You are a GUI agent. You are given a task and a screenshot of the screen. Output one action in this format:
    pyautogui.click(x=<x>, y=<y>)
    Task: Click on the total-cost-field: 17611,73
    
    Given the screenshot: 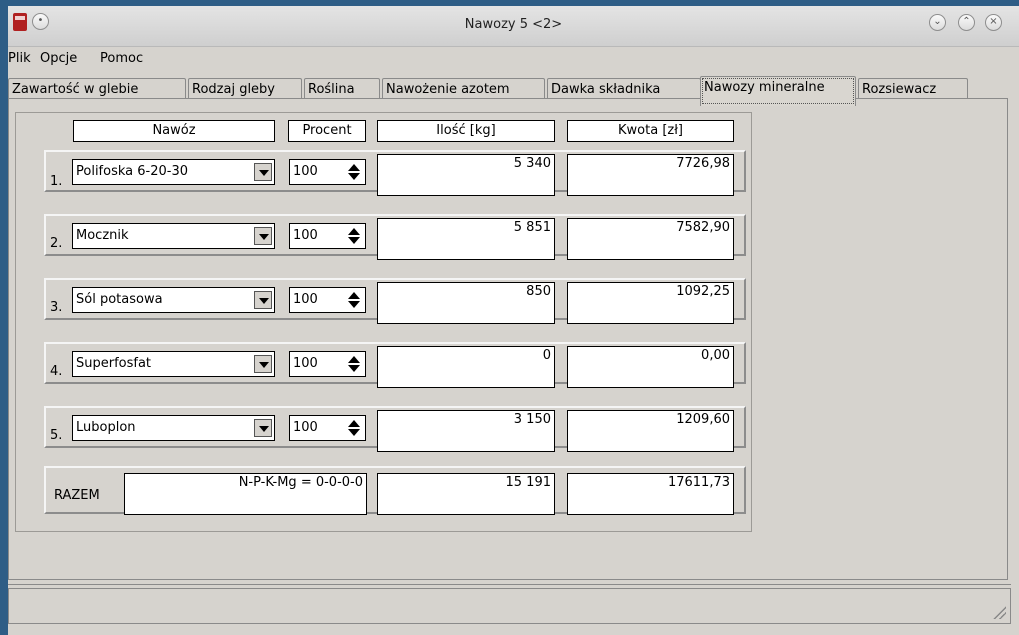 What is the action you would take?
    pyautogui.click(x=650, y=494)
    